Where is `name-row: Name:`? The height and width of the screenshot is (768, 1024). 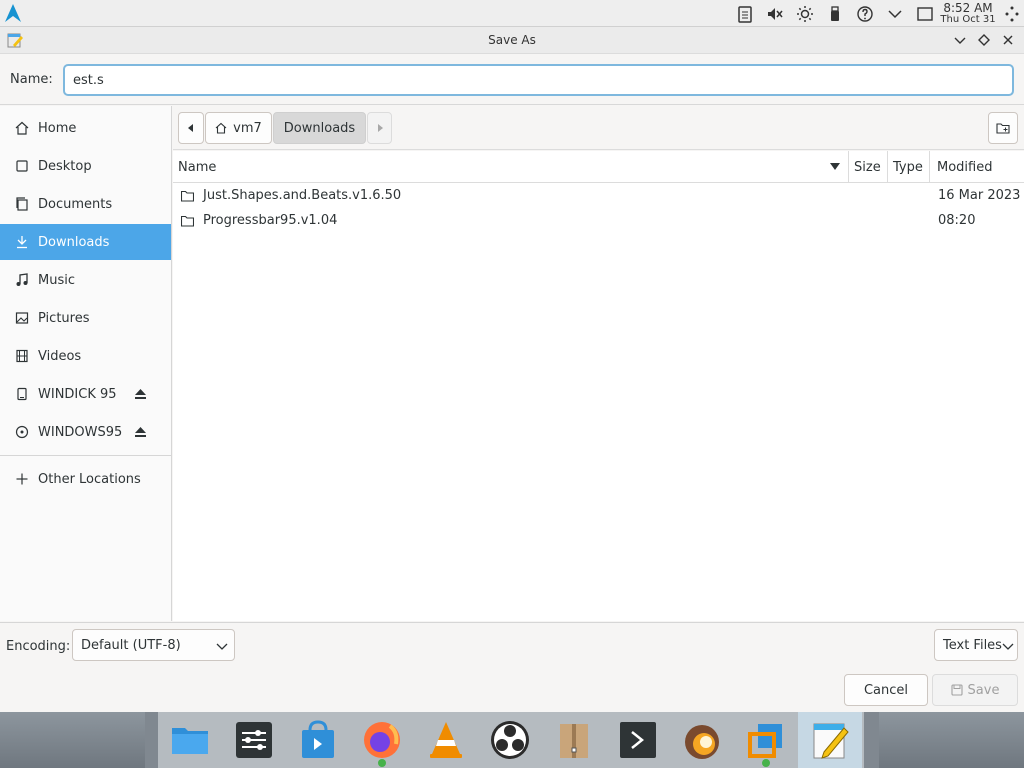 name-row: Name: is located at coordinates (512, 80).